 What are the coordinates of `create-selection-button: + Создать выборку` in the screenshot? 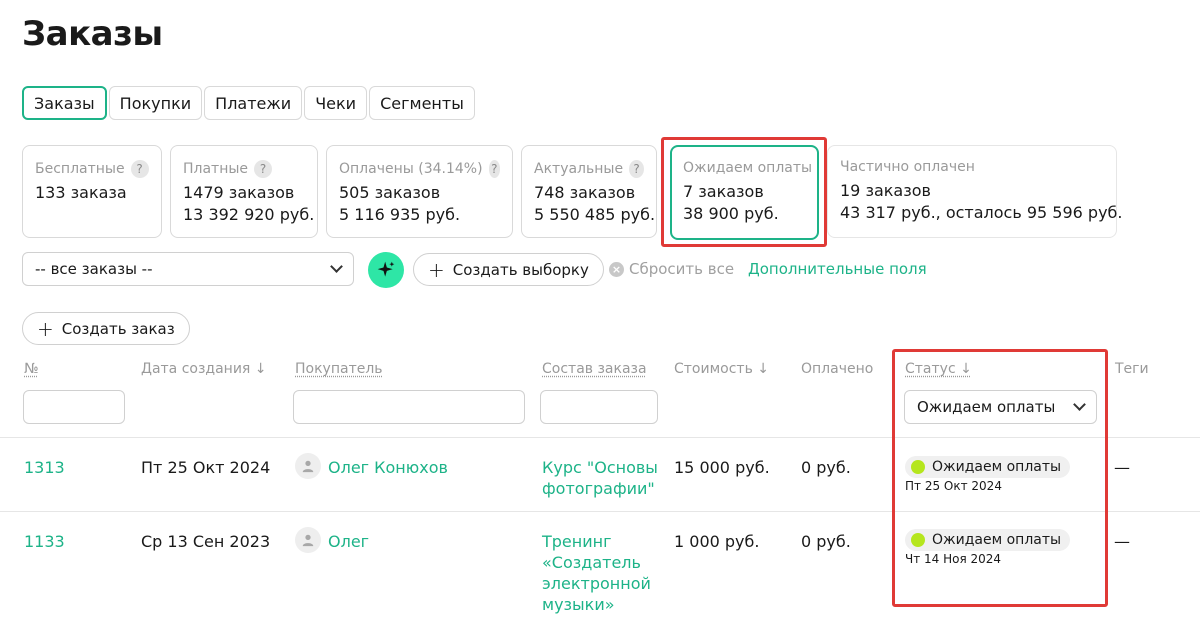 It's located at (508, 269).